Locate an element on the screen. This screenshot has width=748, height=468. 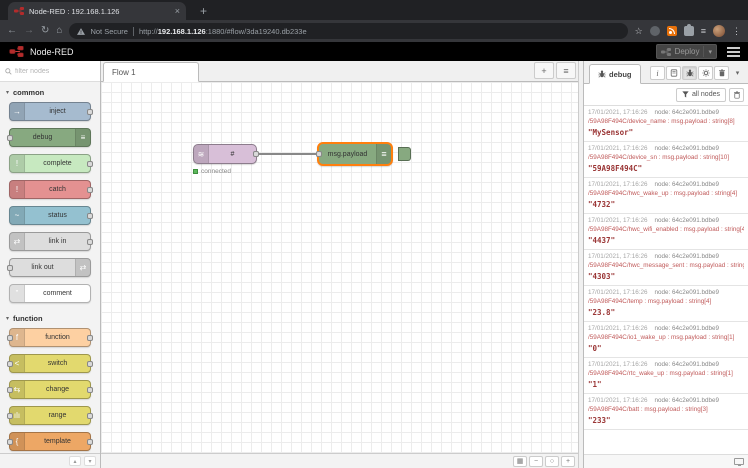
browser-tab-title: Node-RED : 192.168.1.126 is located at coordinates (74, 11).